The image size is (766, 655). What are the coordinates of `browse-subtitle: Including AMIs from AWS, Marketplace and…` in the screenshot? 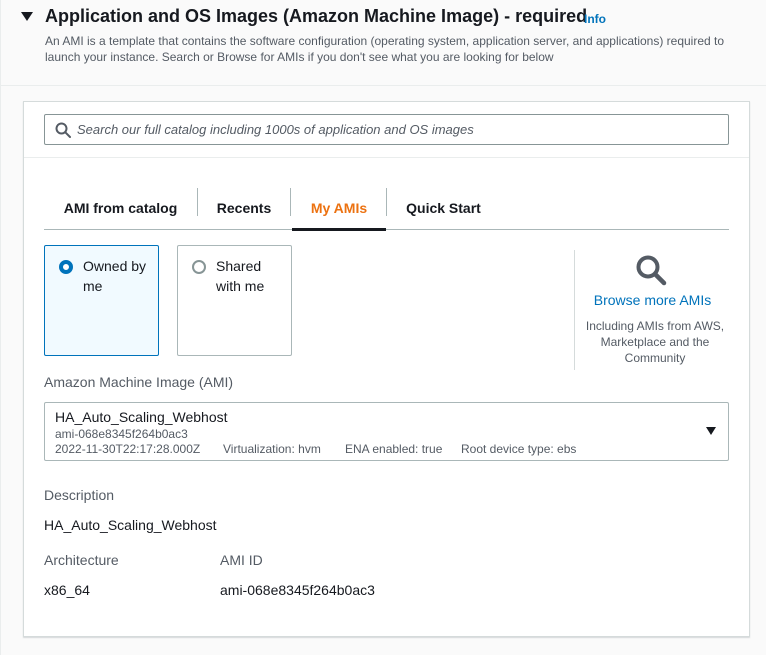 It's located at (655, 342).